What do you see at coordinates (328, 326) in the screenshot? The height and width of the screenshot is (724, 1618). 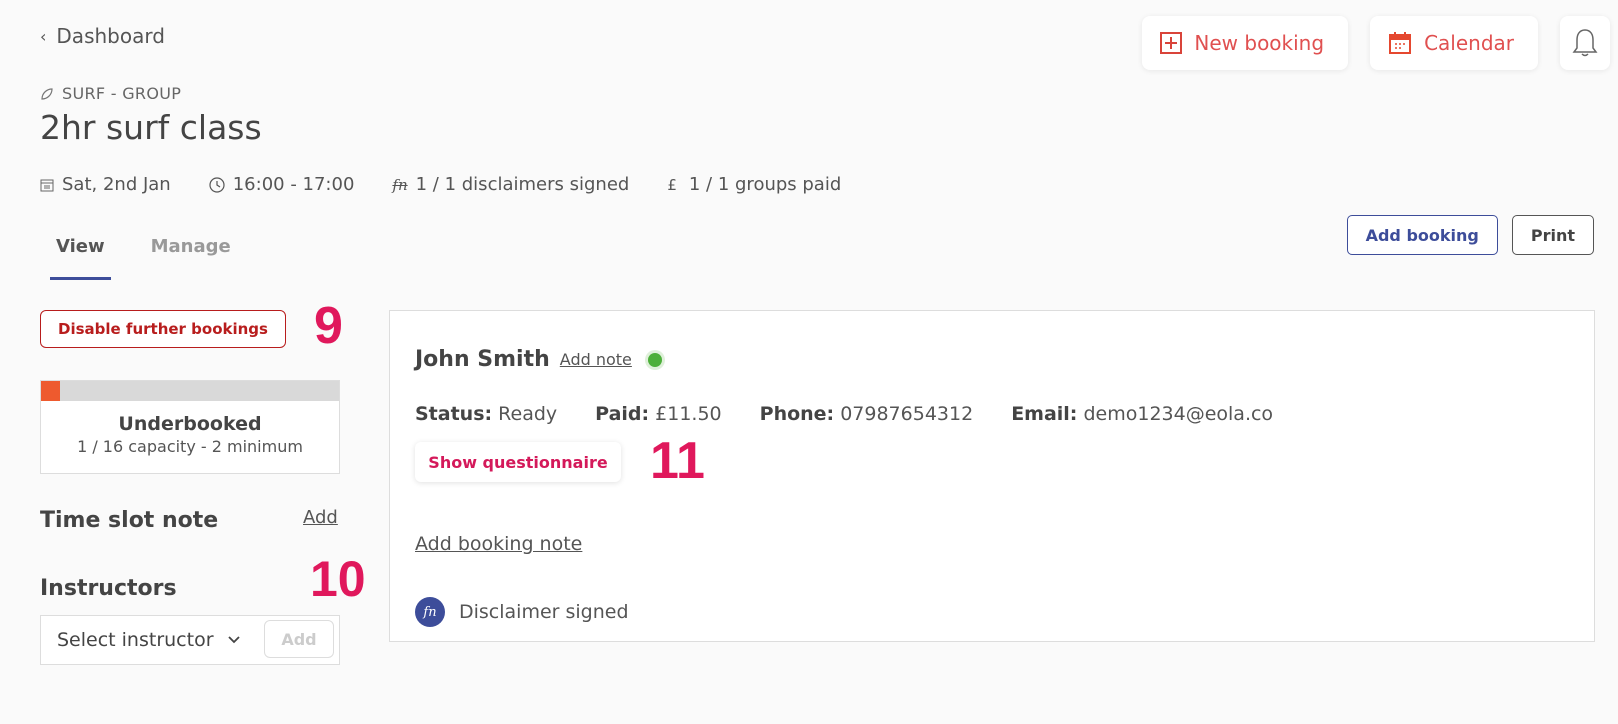 I see `annotation-9: 9` at bounding box center [328, 326].